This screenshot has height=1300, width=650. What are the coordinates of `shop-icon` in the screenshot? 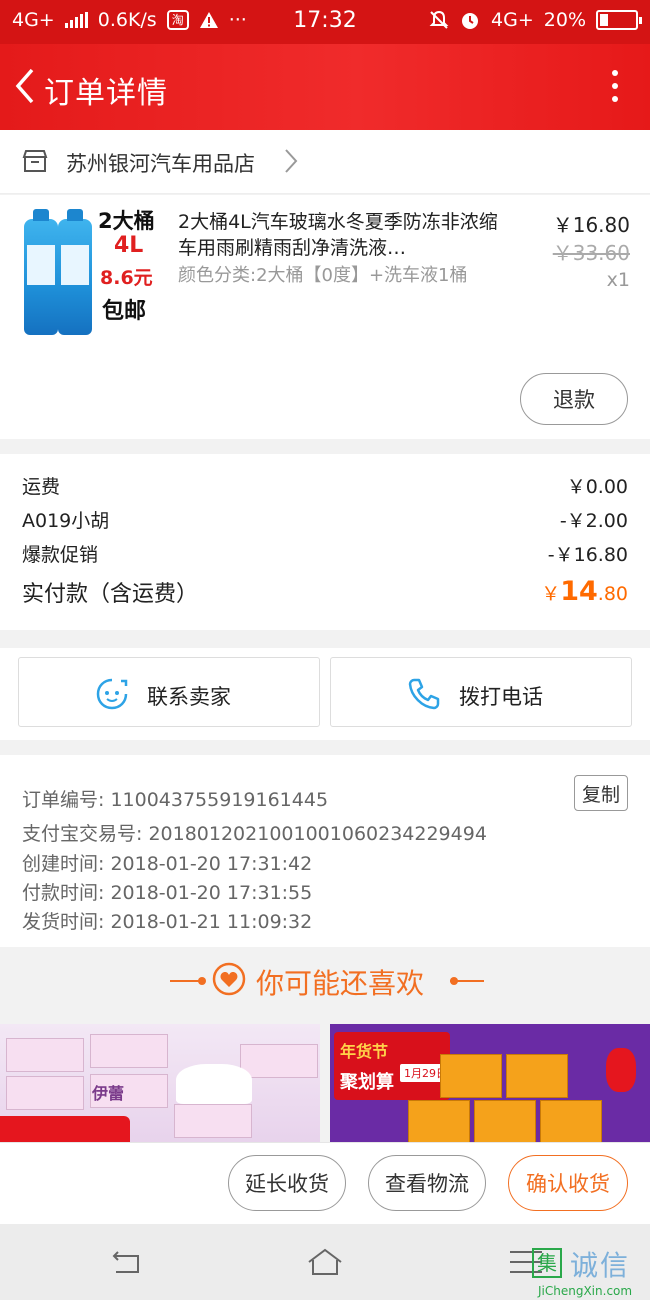 It's located at (35, 161).